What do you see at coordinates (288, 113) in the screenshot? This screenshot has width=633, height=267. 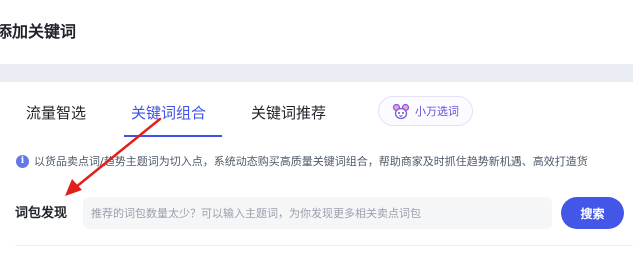 I see `tab-keyword-recommend: 关键词推荐` at bounding box center [288, 113].